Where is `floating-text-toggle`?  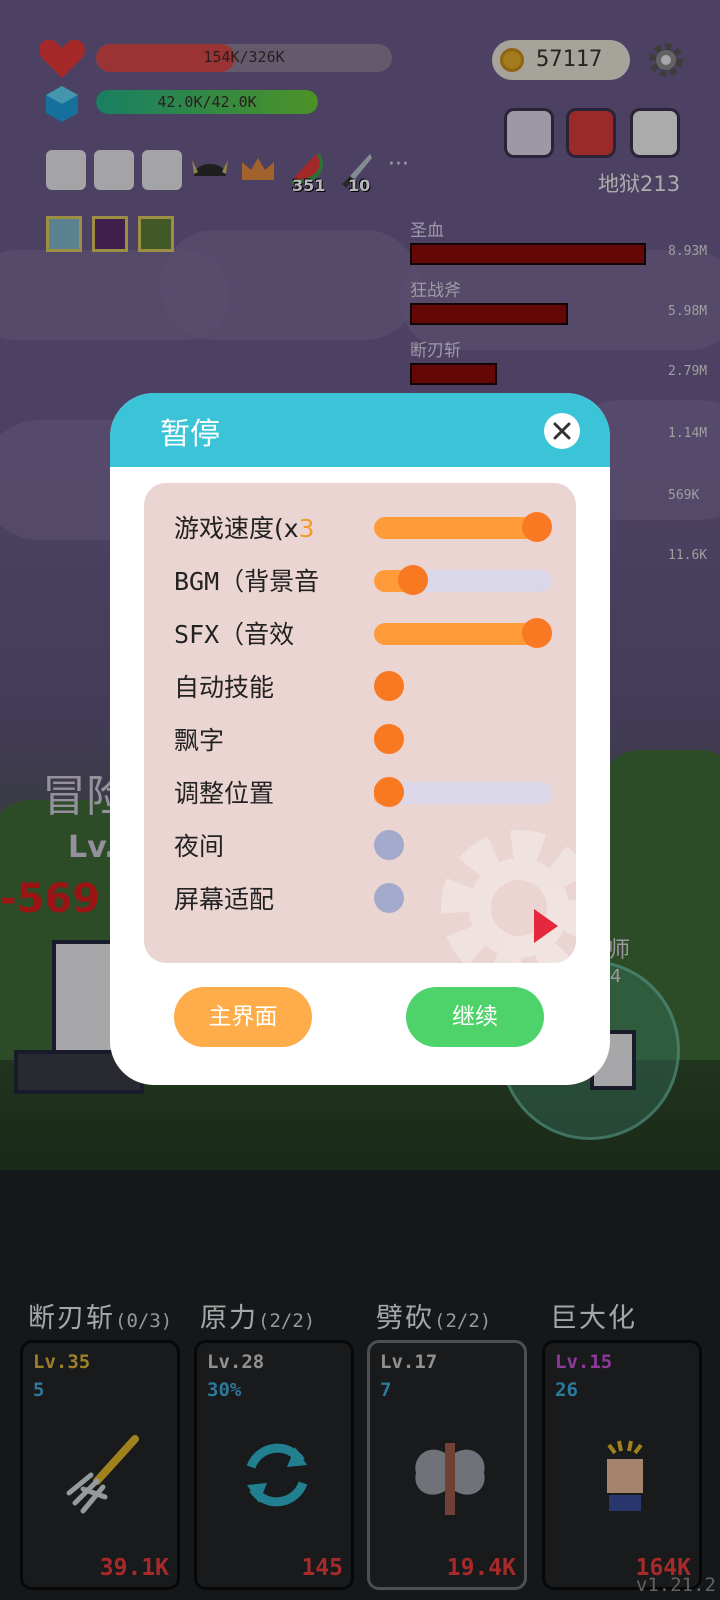
floating-text-toggle is located at coordinates (389, 739).